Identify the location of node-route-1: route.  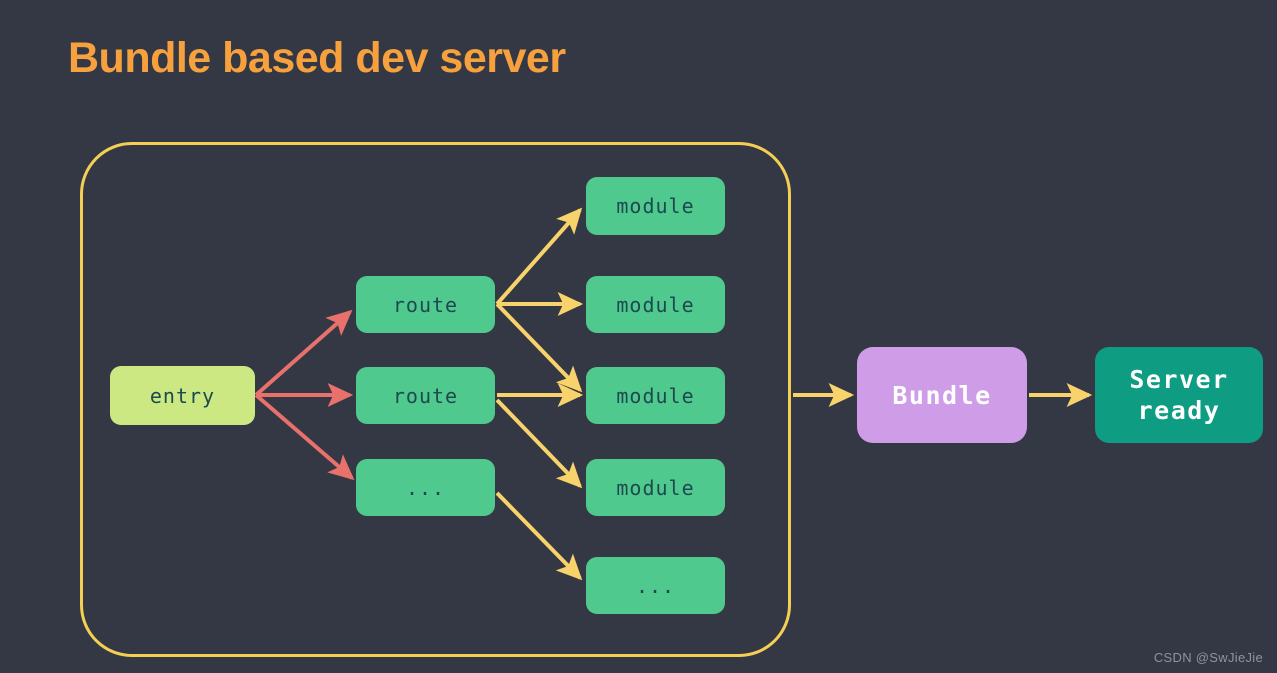
(425, 304).